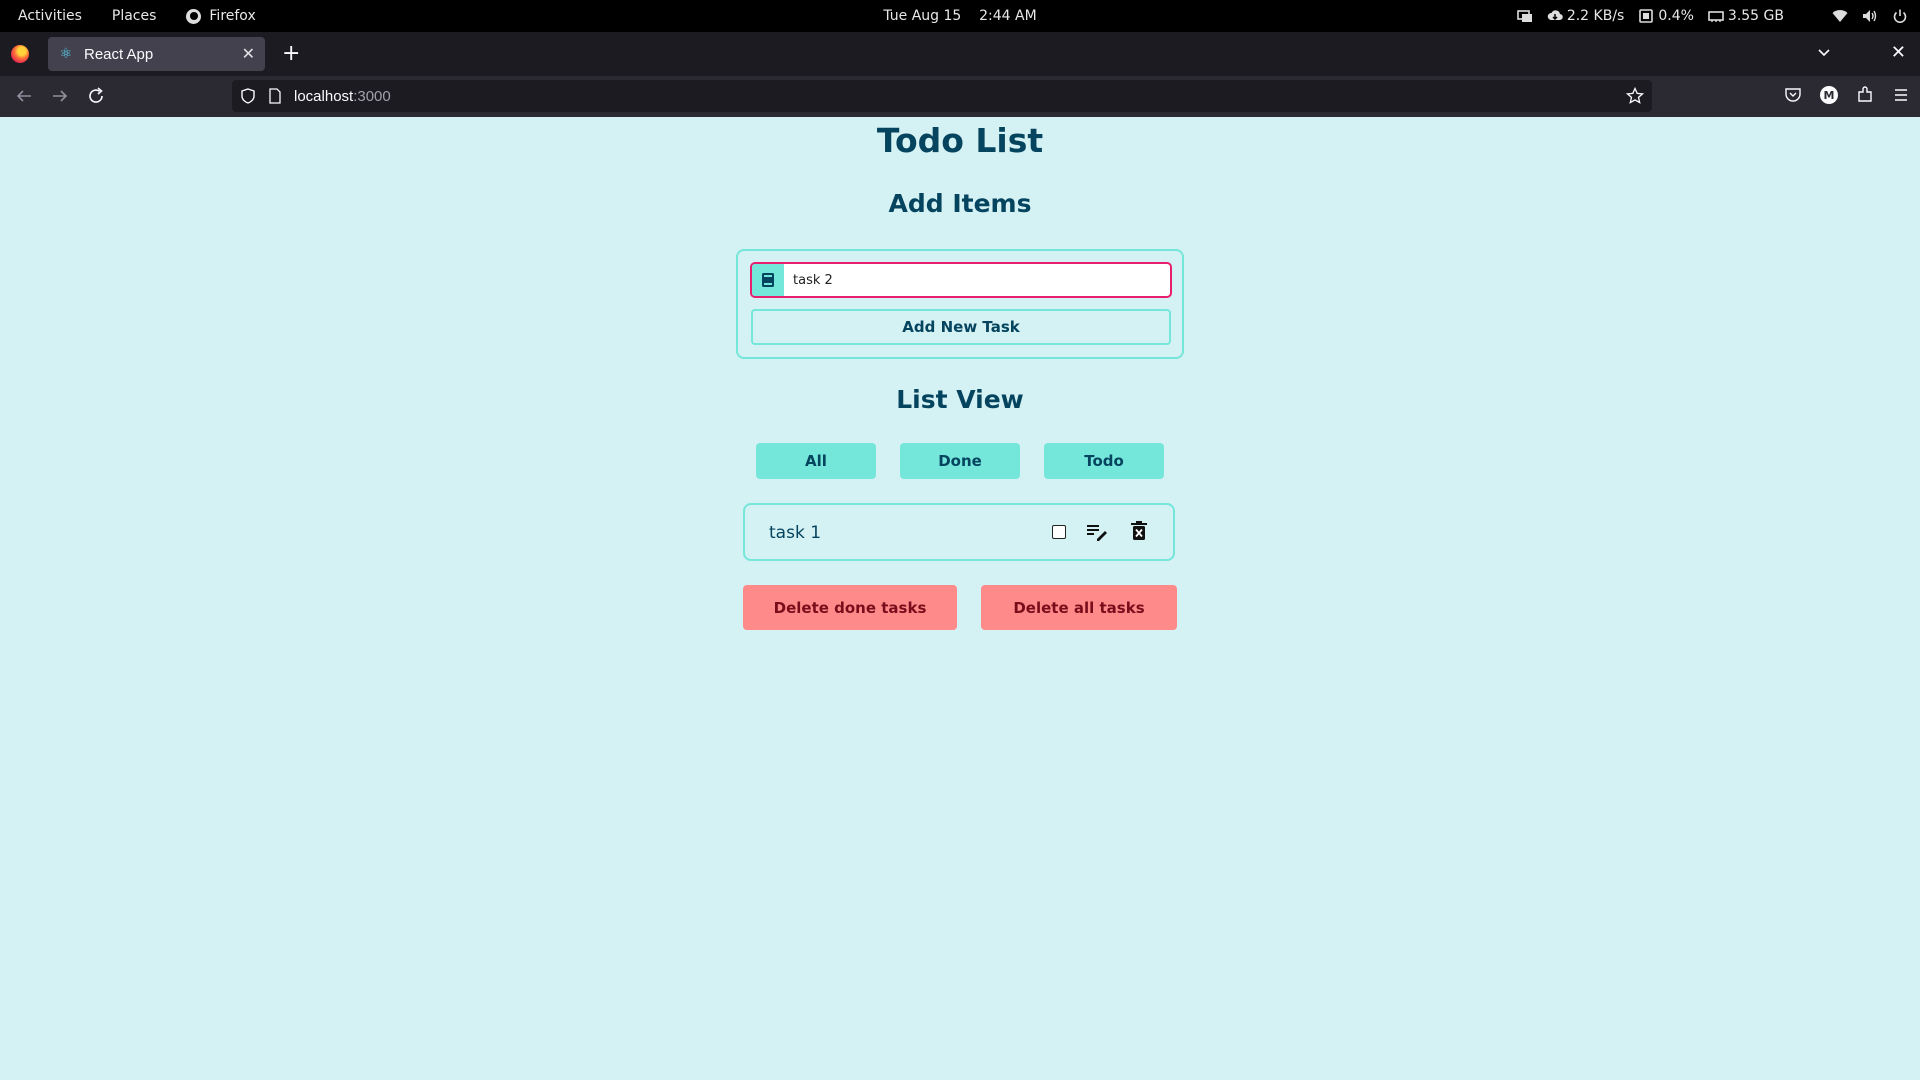  I want to click on page-icon, so click(275, 96).